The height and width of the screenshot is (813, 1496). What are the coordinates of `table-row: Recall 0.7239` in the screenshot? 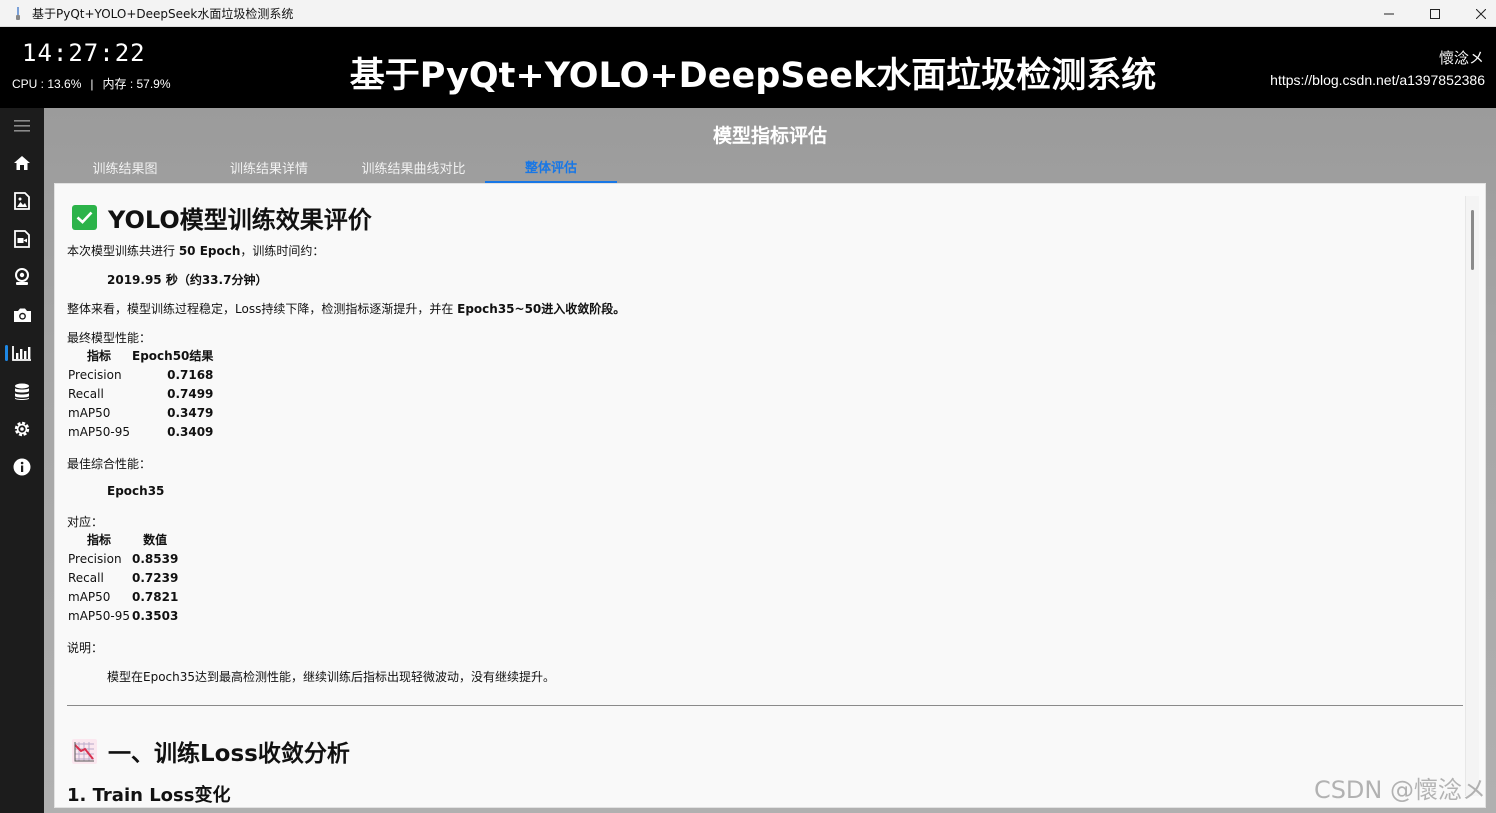 It's located at (123, 577).